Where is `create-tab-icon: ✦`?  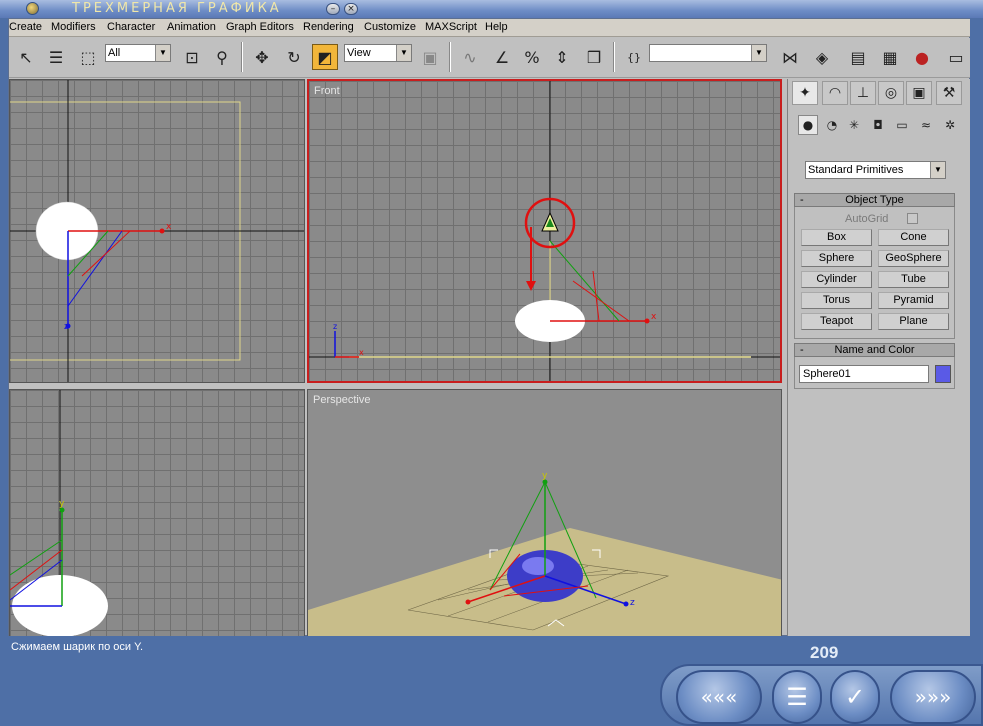
create-tab-icon: ✦ is located at coordinates (805, 93).